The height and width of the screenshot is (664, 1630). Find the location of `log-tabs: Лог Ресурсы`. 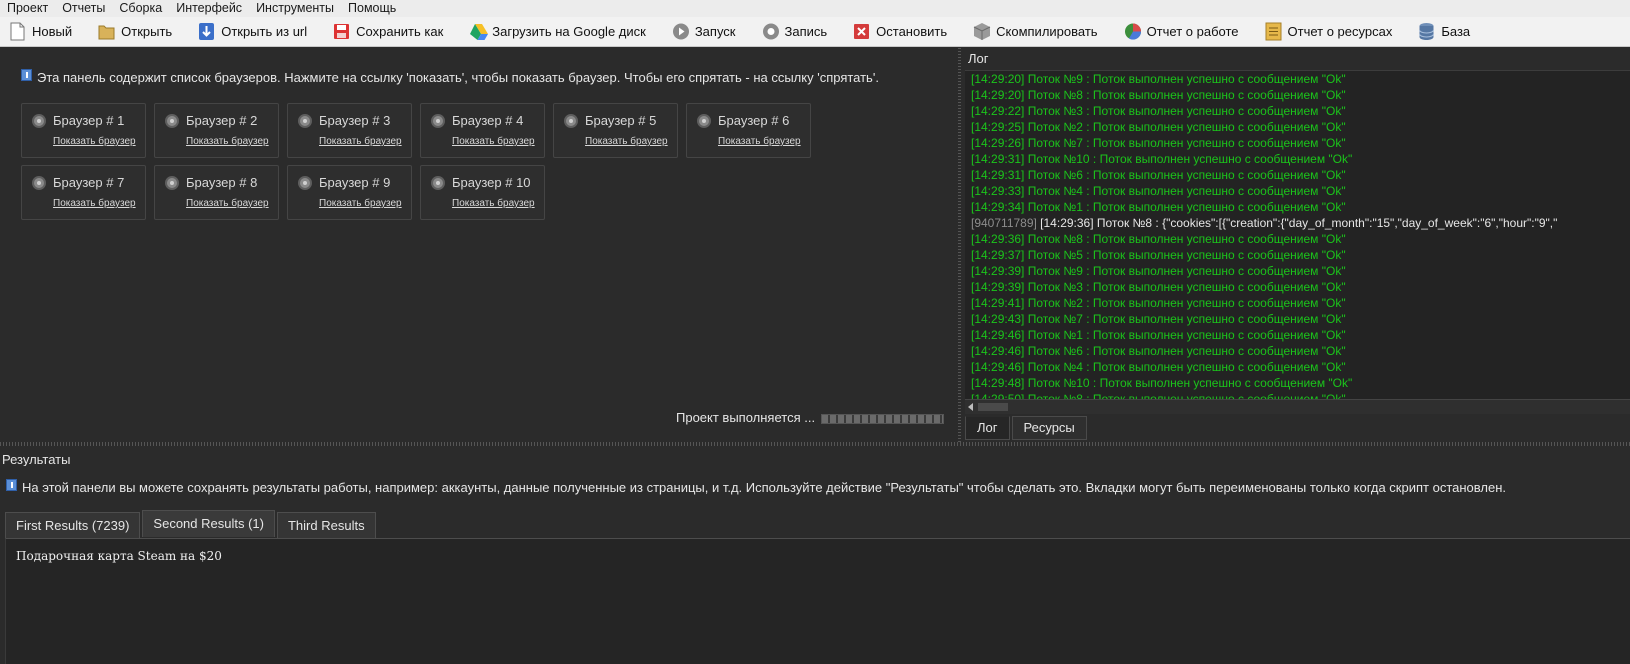

log-tabs: Лог Ресурсы is located at coordinates (1027, 428).